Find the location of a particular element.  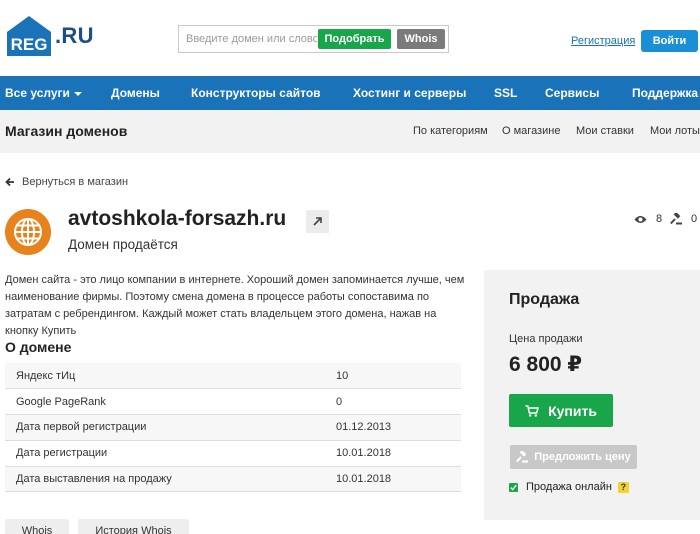

help-icon: ? is located at coordinates (623, 487).